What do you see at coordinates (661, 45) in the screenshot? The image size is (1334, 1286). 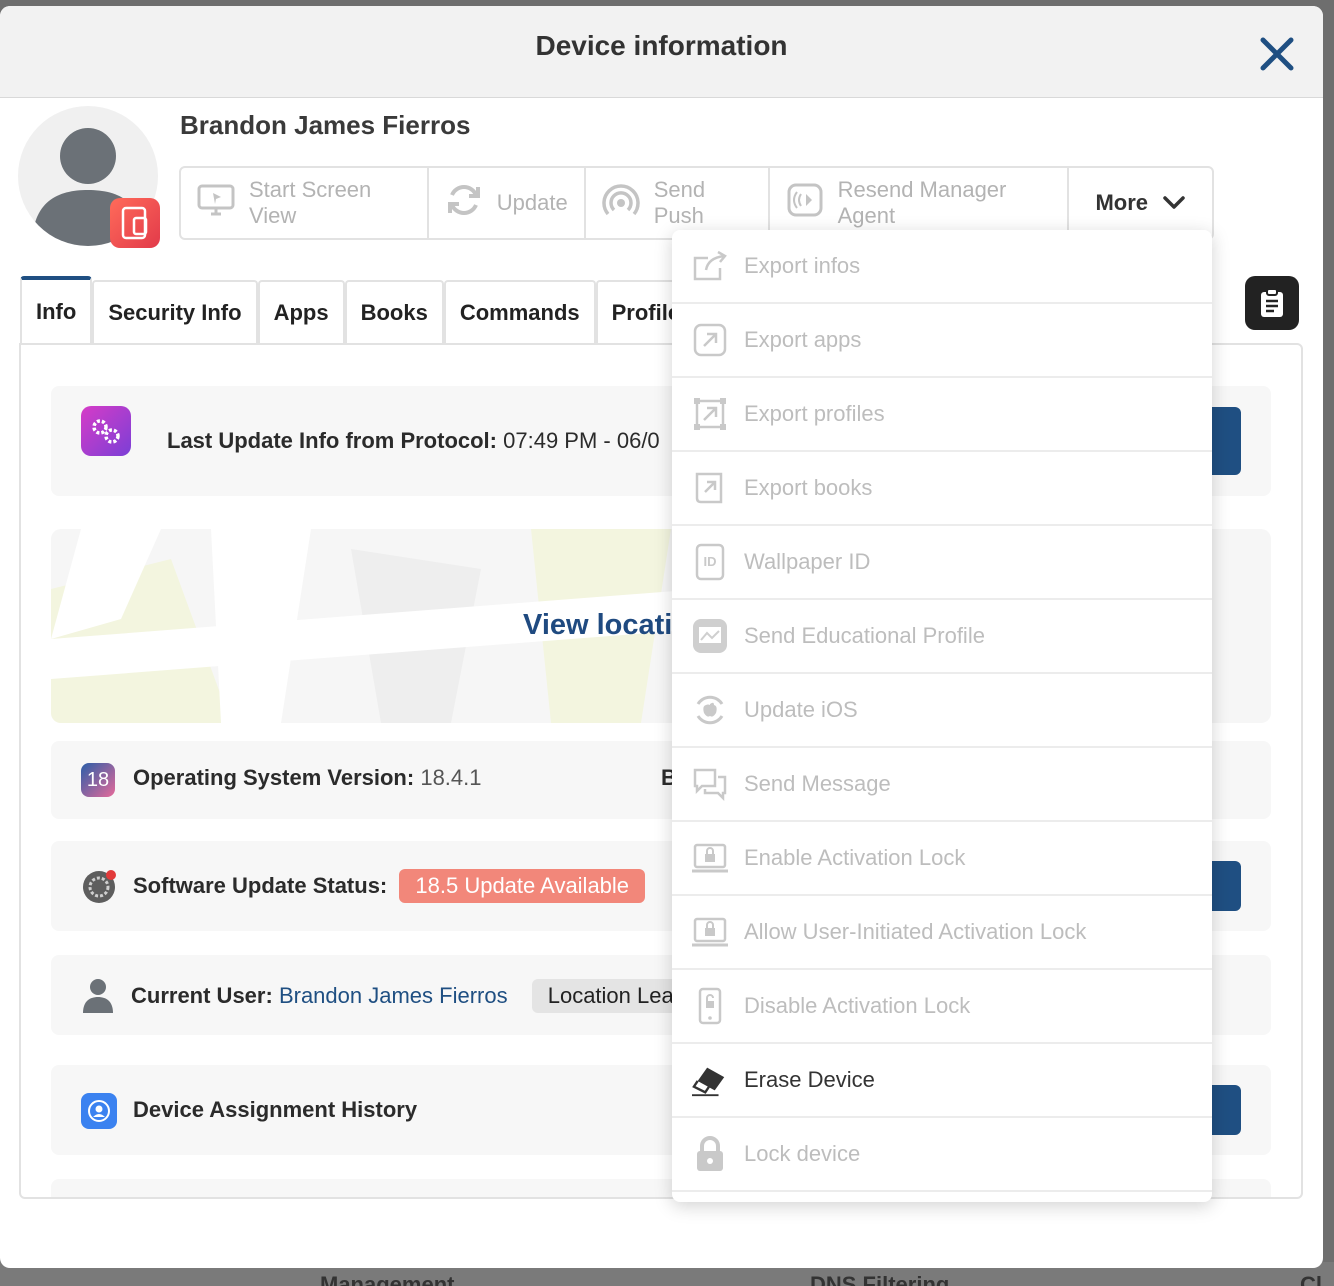 I see `modal-title: Device information` at bounding box center [661, 45].